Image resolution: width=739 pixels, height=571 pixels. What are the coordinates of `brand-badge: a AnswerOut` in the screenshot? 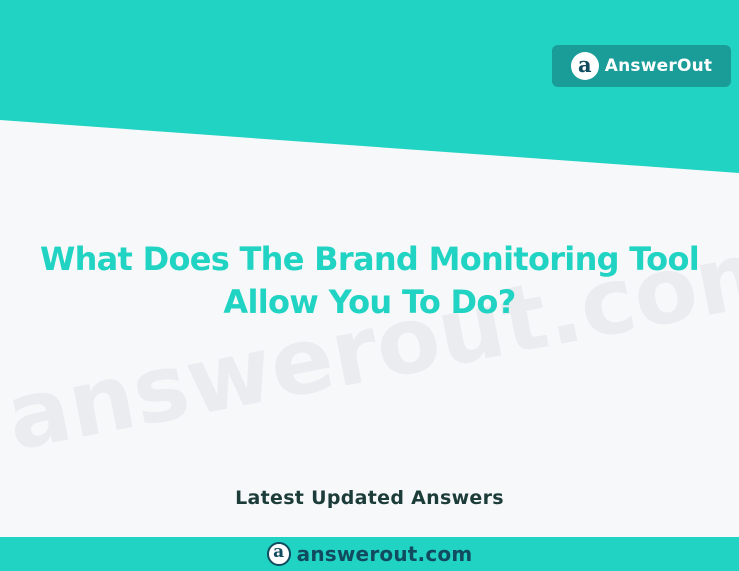 It's located at (641, 66).